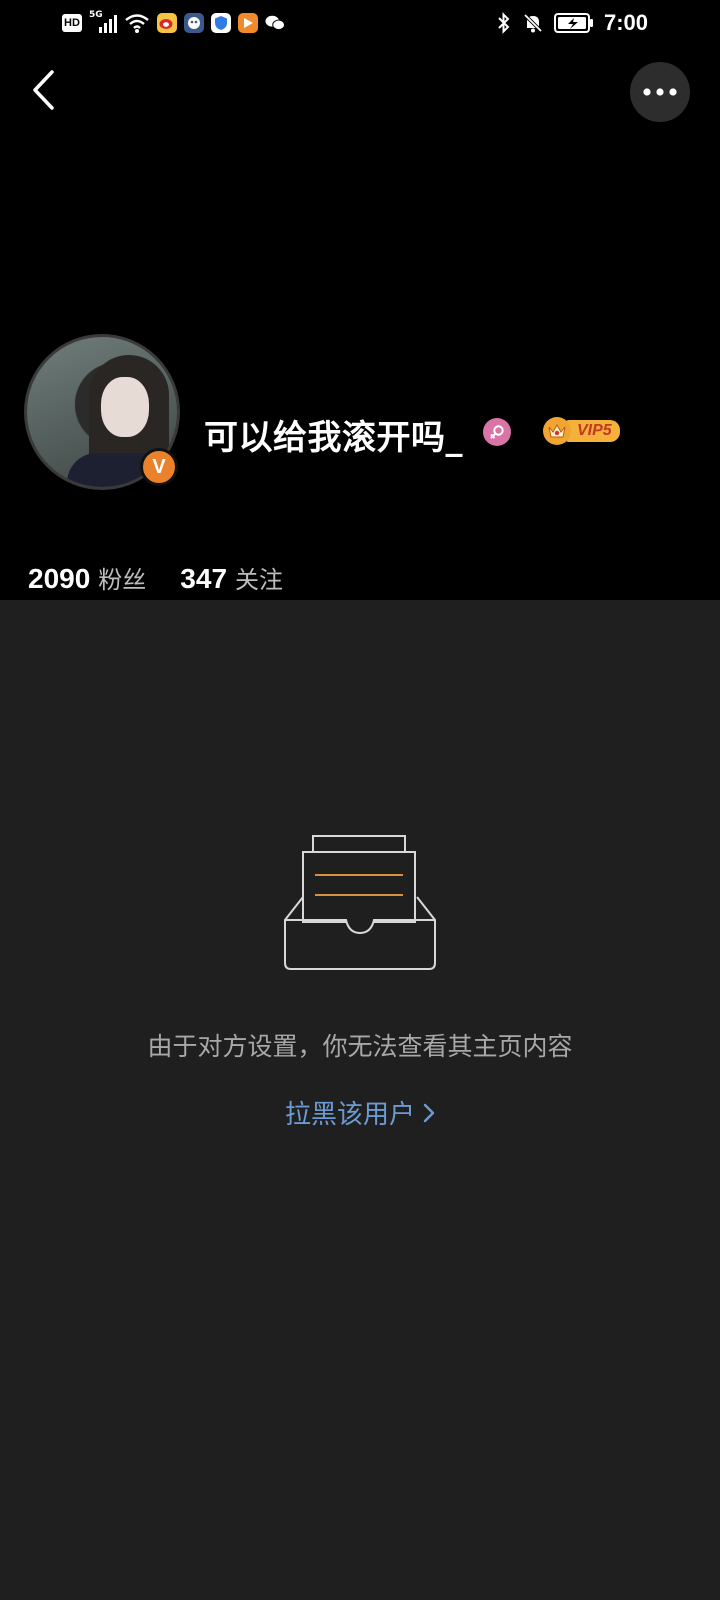  What do you see at coordinates (167, 23) in the screenshot?
I see `weibo-app-icon` at bounding box center [167, 23].